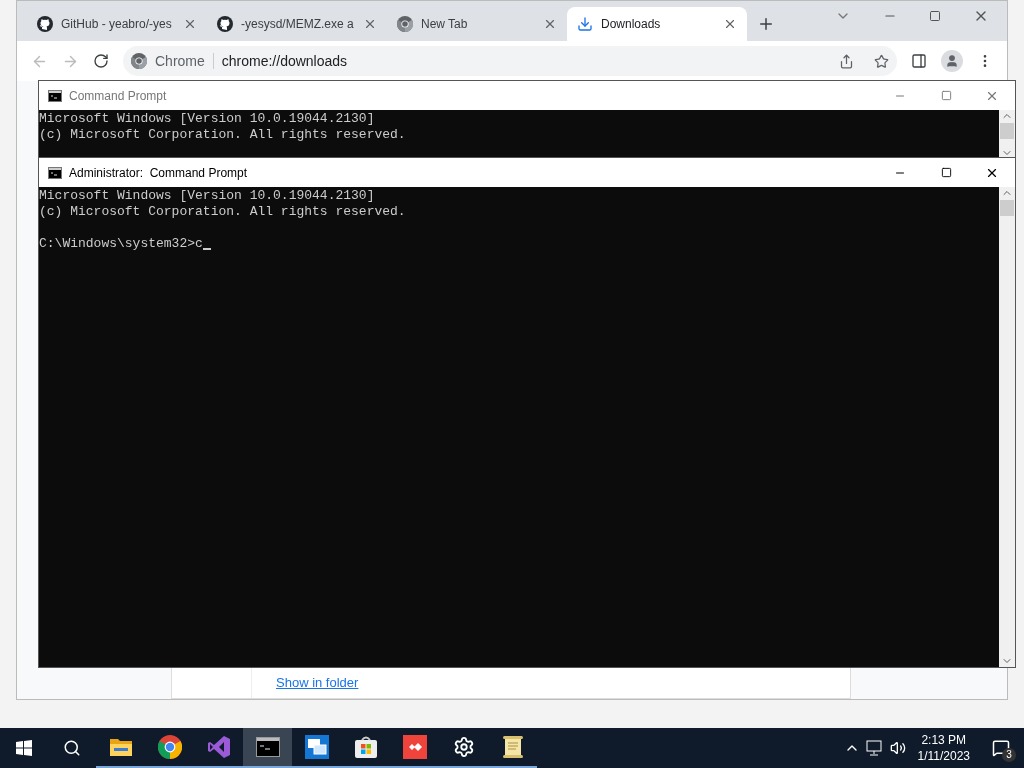 Image resolution: width=1024 pixels, height=768 pixels. I want to click on taskbar-app, so click(267, 748).